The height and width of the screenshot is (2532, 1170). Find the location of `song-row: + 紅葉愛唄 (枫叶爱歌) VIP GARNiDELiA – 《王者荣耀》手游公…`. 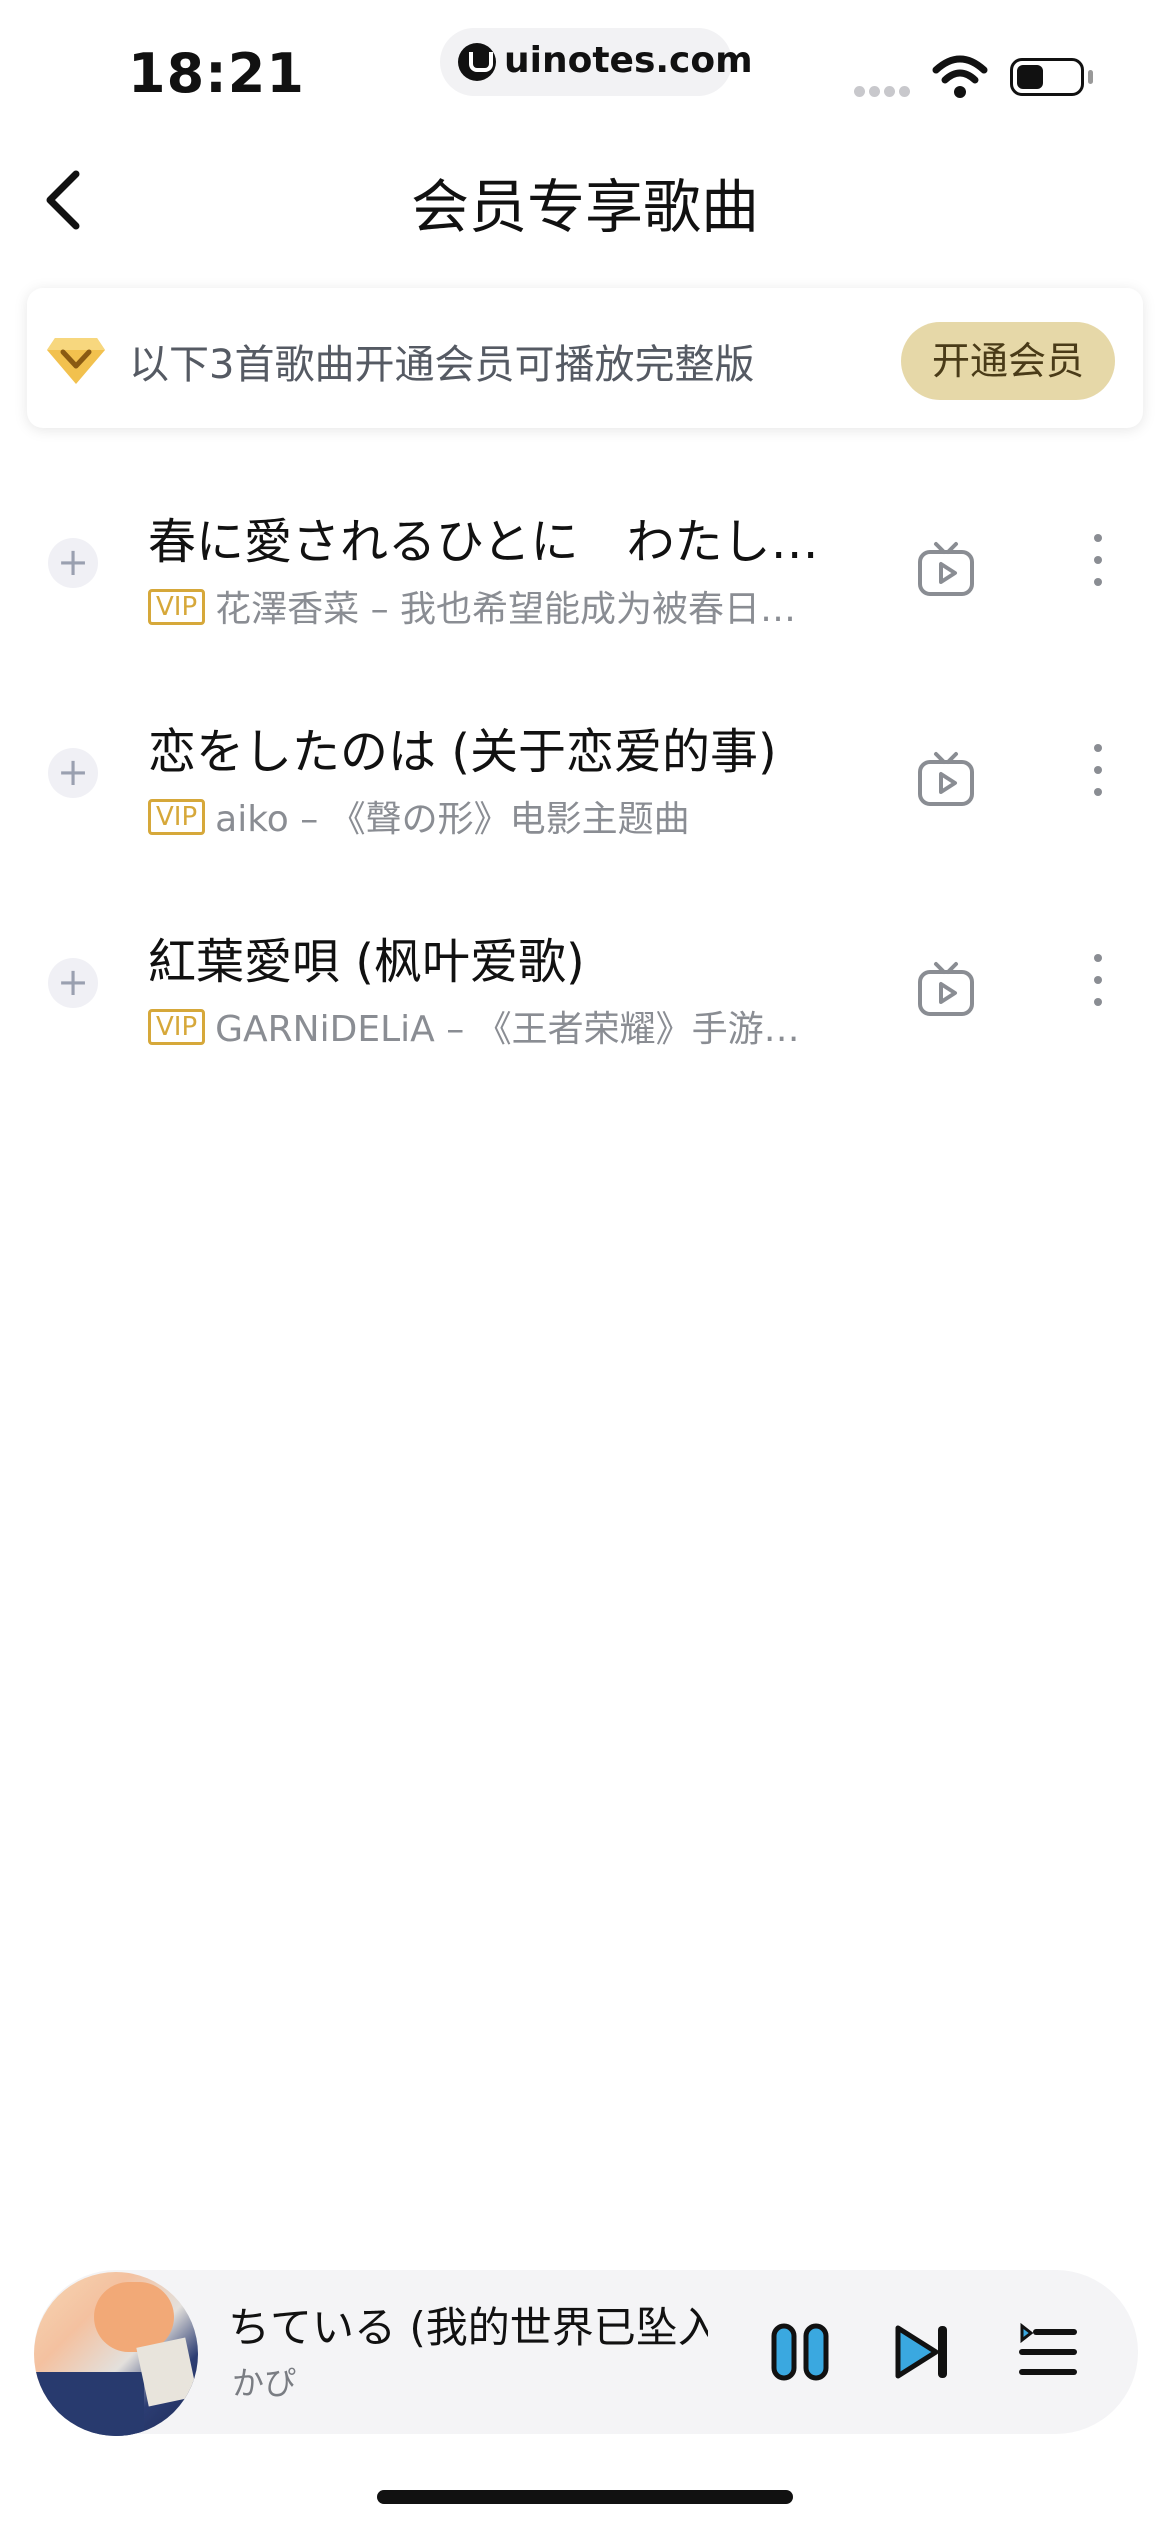

song-row: + 紅葉愛唄 (枫叶爱歌) VIP GARNiDELiA – 《王者荣耀》手游公… is located at coordinates (585, 989).